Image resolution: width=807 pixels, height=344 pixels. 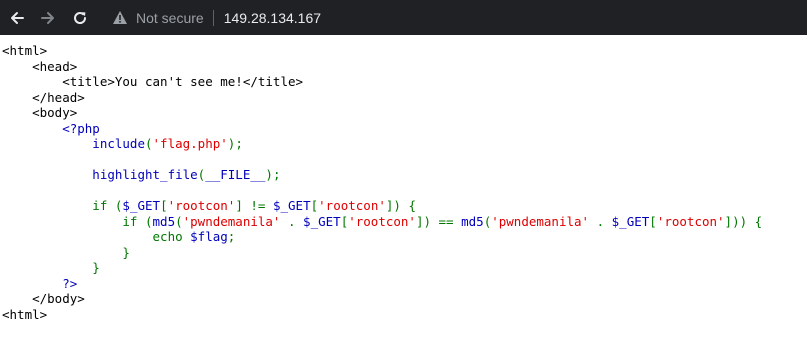 I want to click on code-token: ]) {, so click(x=400, y=205).